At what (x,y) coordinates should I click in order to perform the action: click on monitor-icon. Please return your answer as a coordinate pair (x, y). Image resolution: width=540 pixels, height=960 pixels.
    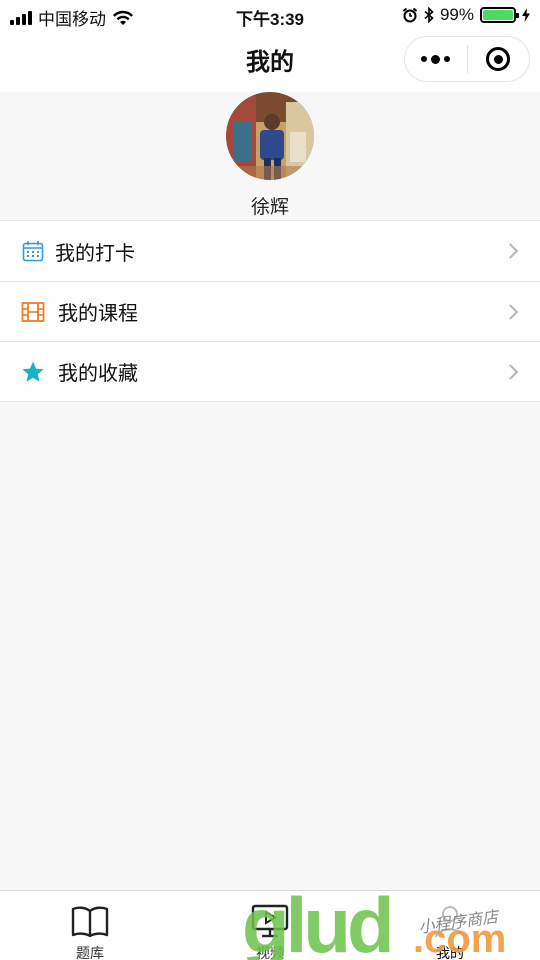
    Looking at the image, I should click on (270, 921).